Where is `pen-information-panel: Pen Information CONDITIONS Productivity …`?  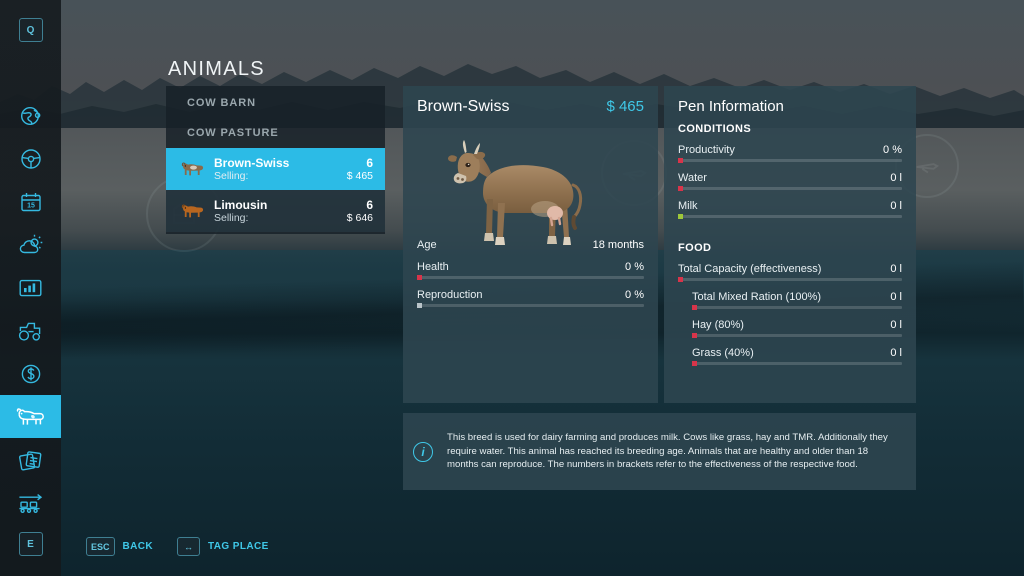
pen-information-panel: Pen Information CONDITIONS Productivity … is located at coordinates (790, 244).